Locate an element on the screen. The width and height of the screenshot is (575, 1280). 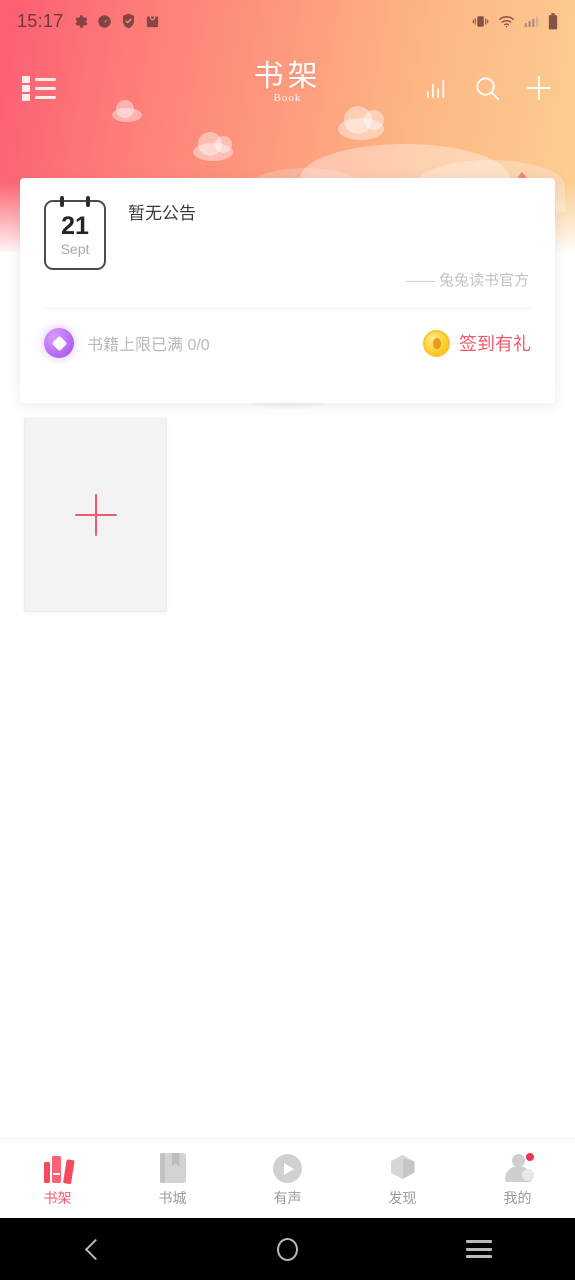
search-icon is located at coordinates (487, 88).